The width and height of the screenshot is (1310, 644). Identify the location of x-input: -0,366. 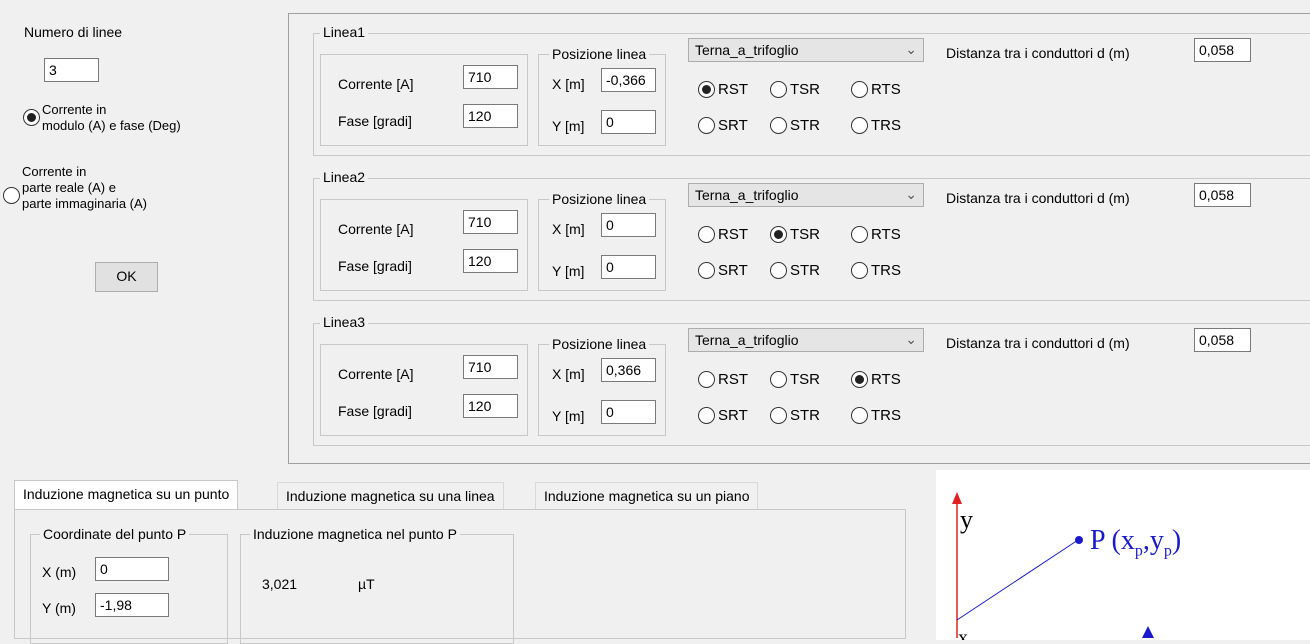
(628, 80).